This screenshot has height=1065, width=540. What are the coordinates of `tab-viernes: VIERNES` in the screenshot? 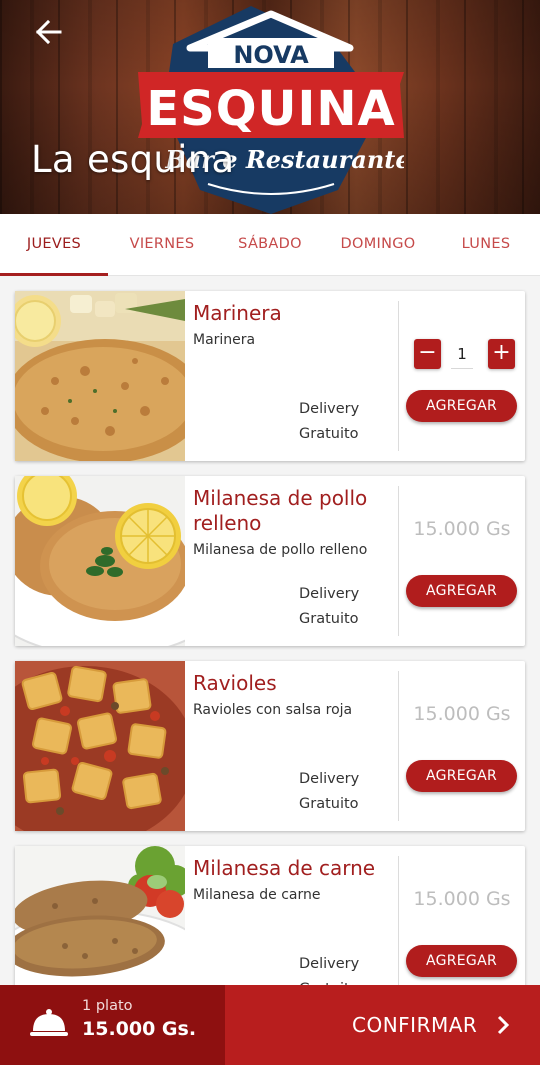 It's located at (162, 245).